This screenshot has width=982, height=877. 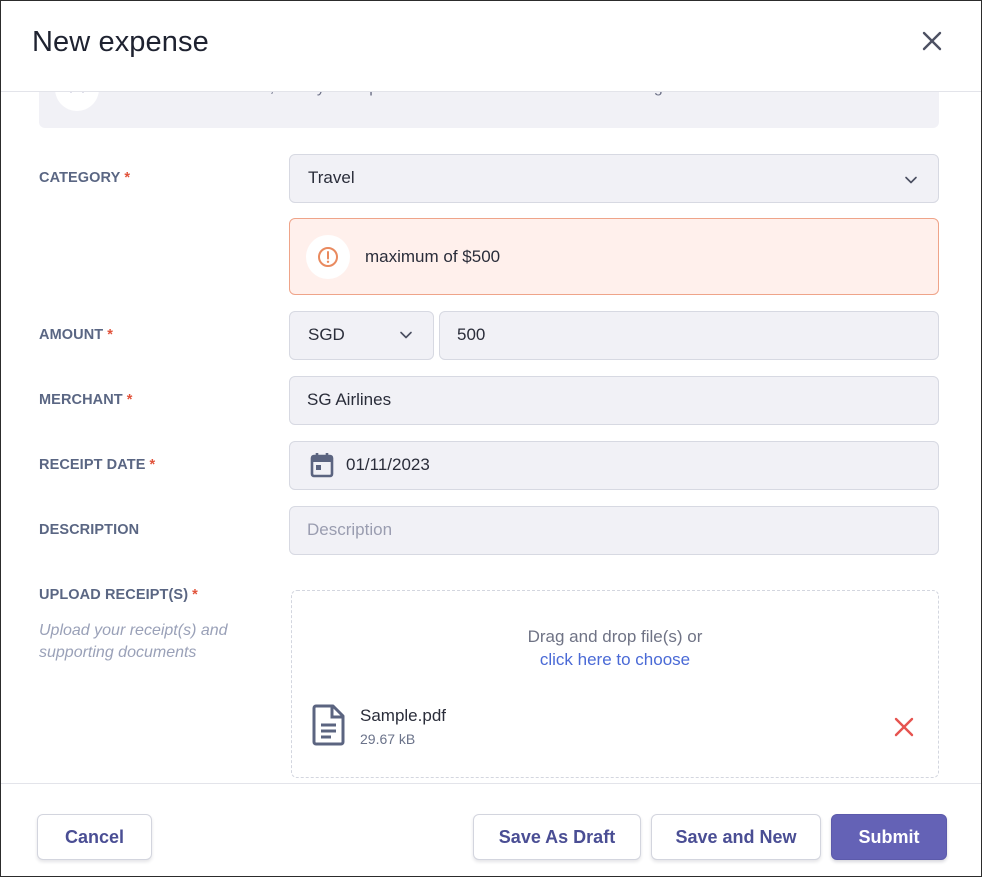 I want to click on file-name: Sample.pdf, so click(x=403, y=715).